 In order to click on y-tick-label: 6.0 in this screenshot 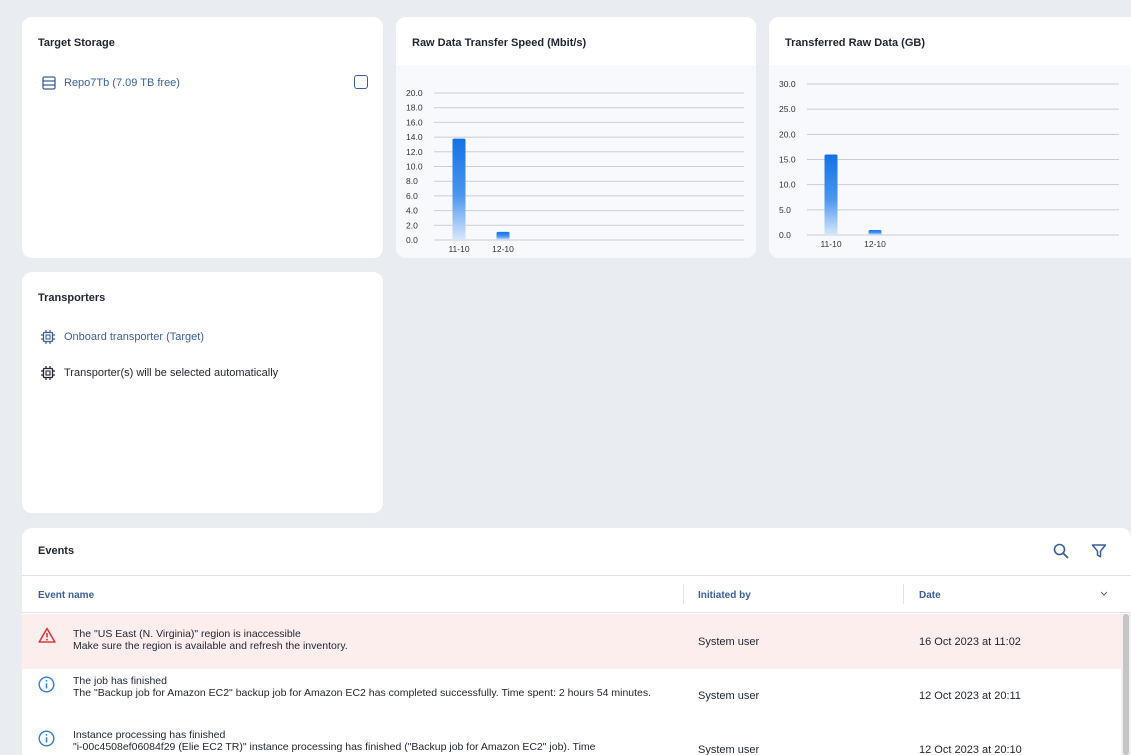, I will do `click(412, 196)`.